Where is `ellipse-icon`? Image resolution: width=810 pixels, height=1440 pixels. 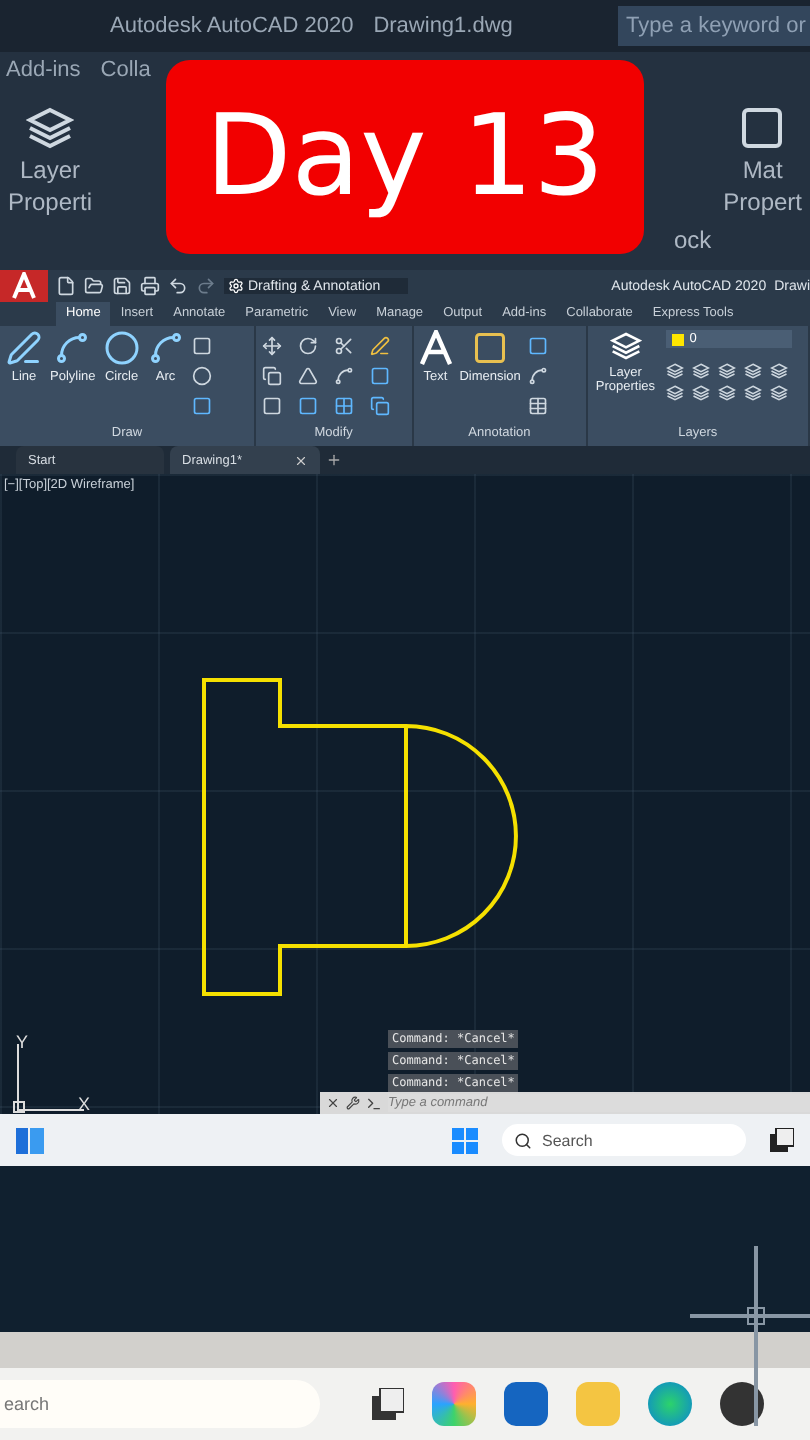
ellipse-icon is located at coordinates (201, 376).